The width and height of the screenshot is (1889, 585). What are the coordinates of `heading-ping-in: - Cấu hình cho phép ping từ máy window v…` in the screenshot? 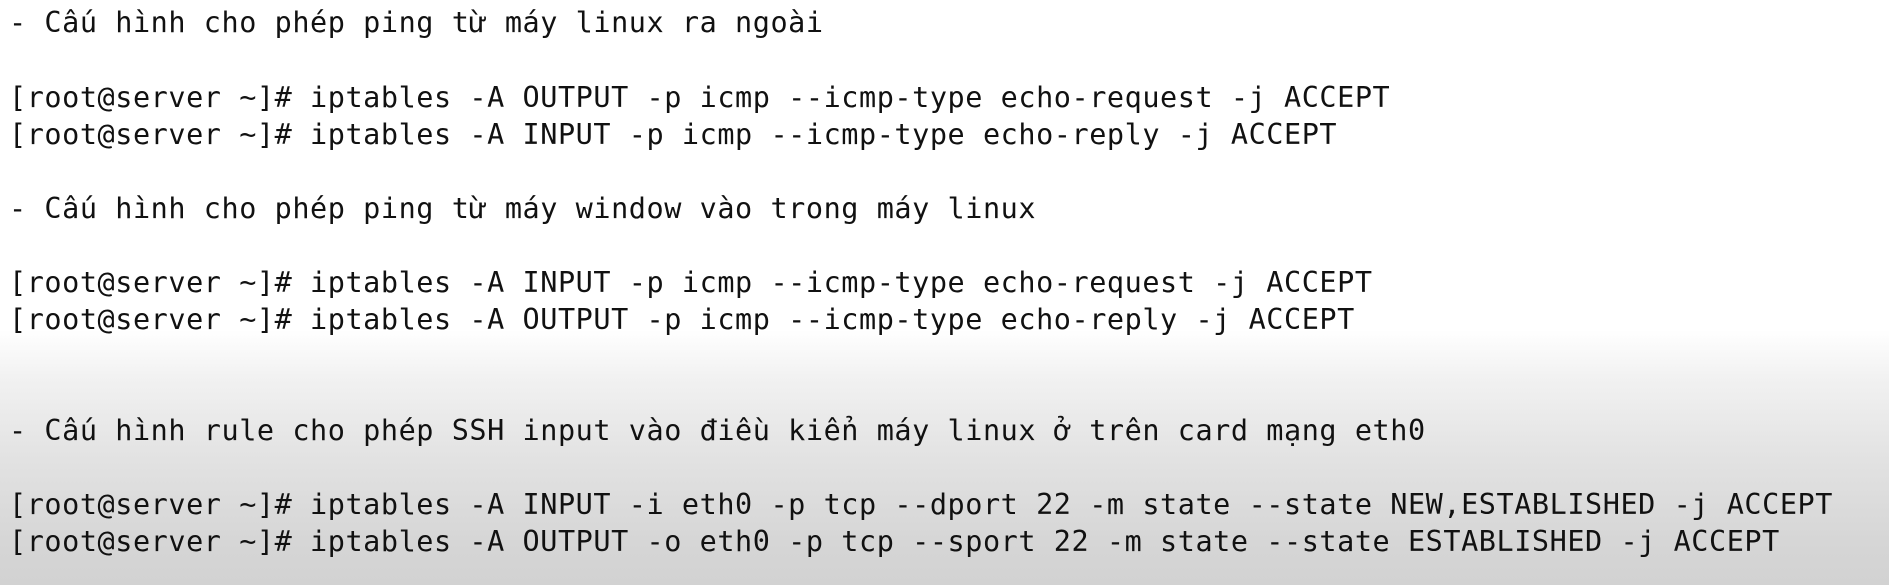 It's located at (523, 208).